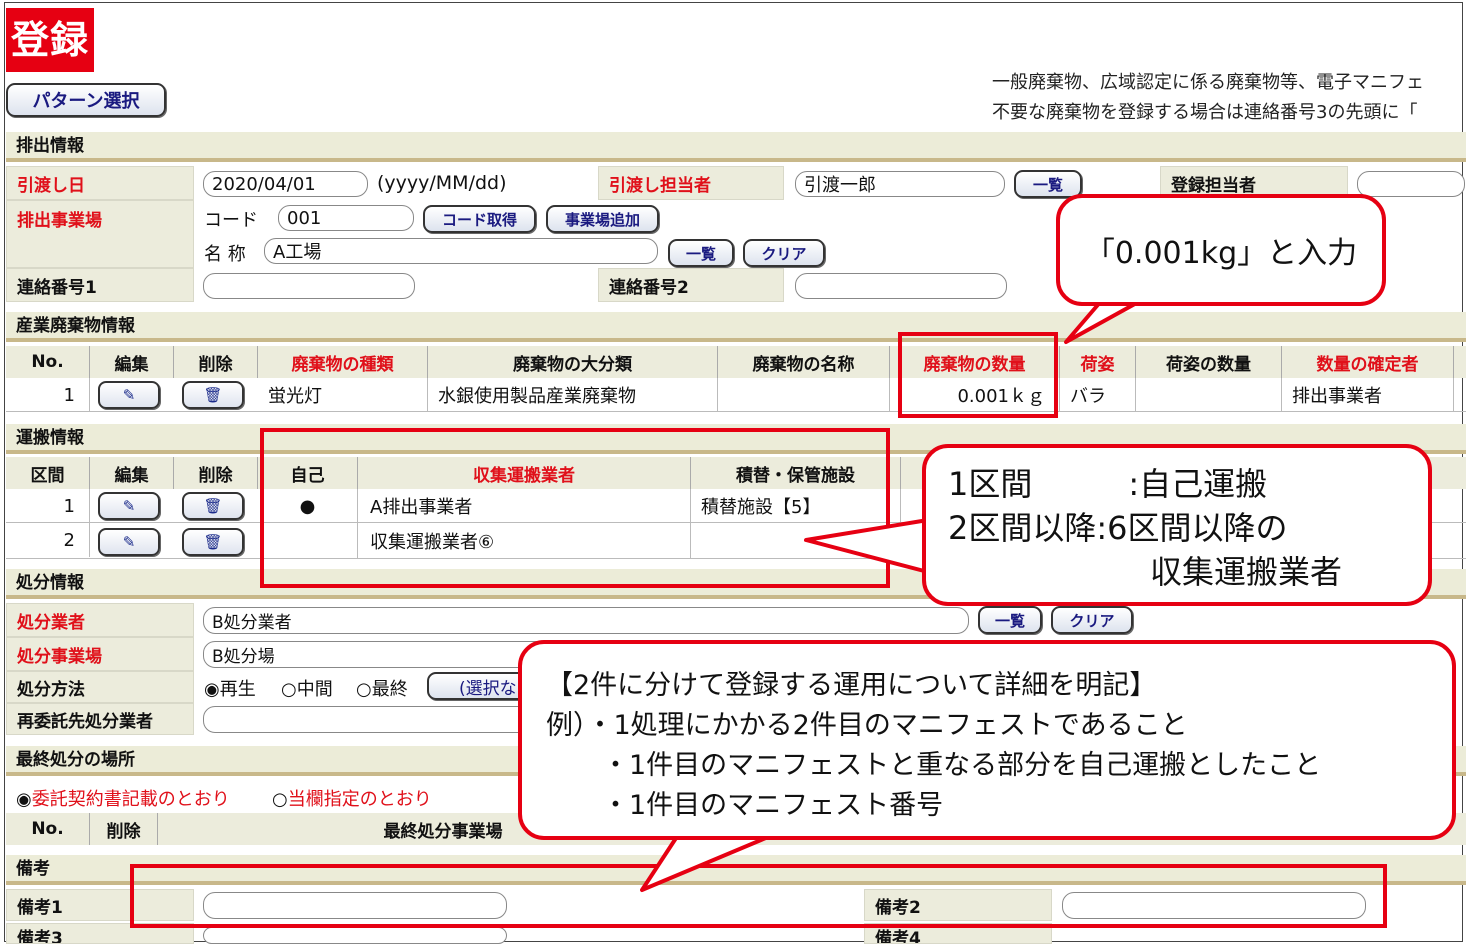  Describe the element at coordinates (1221, 250) in the screenshot. I see `quantity-callout: 「0.001kg」と入力` at that location.